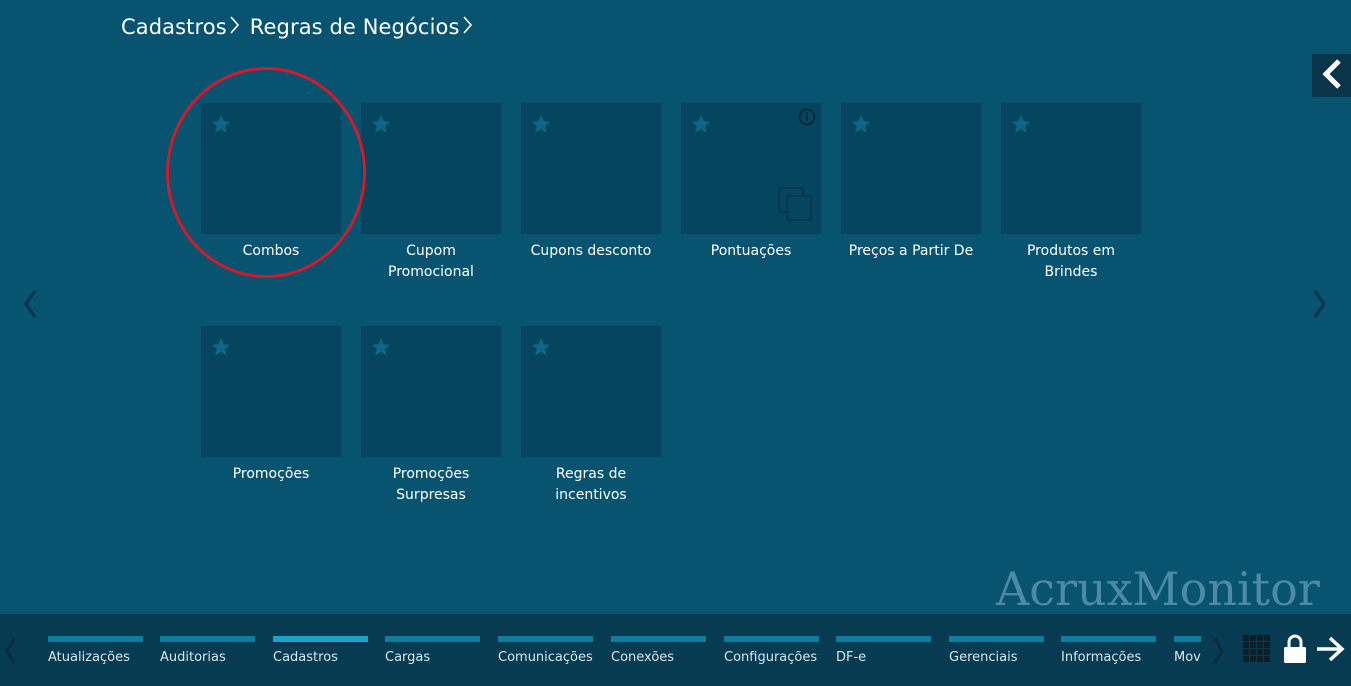  What do you see at coordinates (305, 657) in the screenshot?
I see `nav-item-label: Cadastros` at bounding box center [305, 657].